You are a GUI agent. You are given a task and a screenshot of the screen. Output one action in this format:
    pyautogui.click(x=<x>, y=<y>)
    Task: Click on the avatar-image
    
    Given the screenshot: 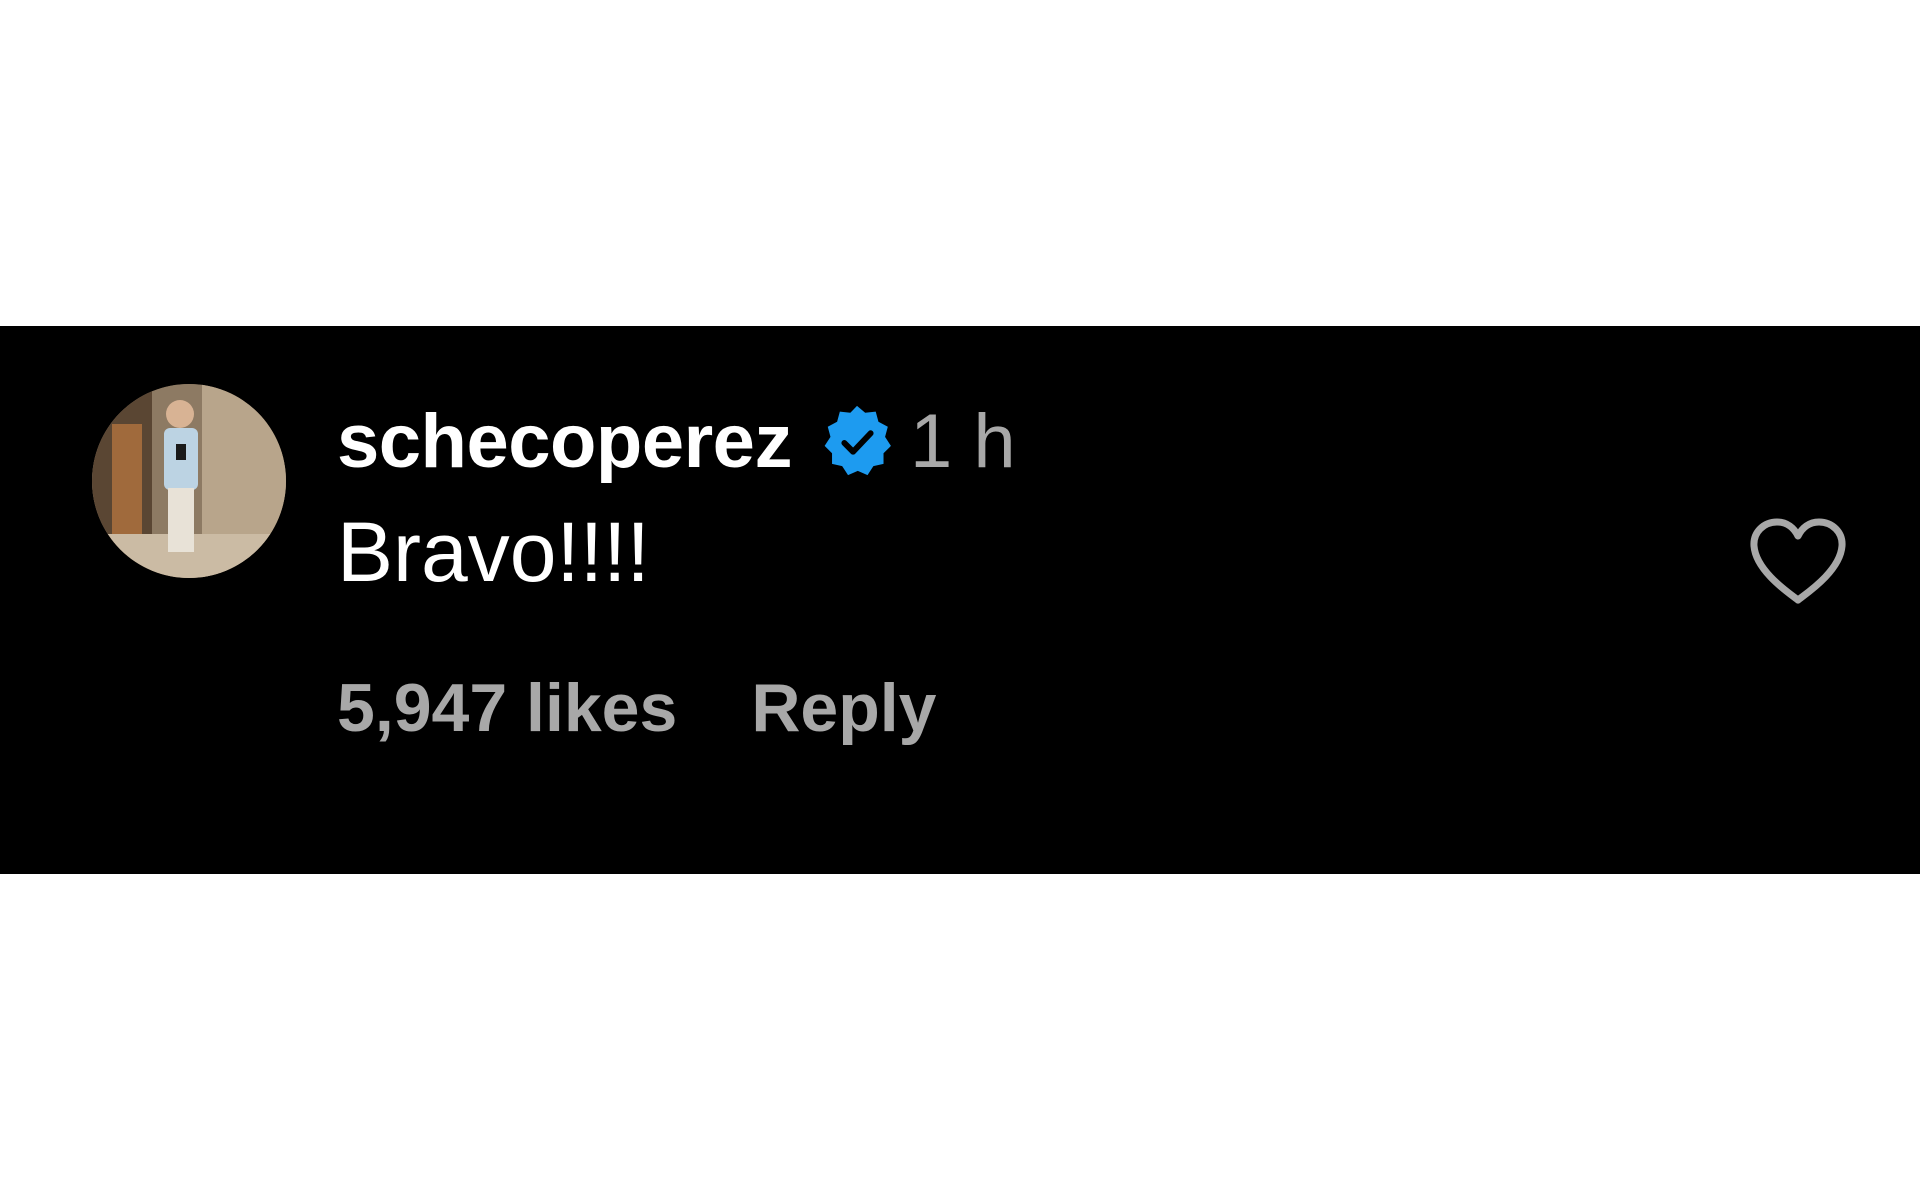 What is the action you would take?
    pyautogui.click(x=189, y=481)
    